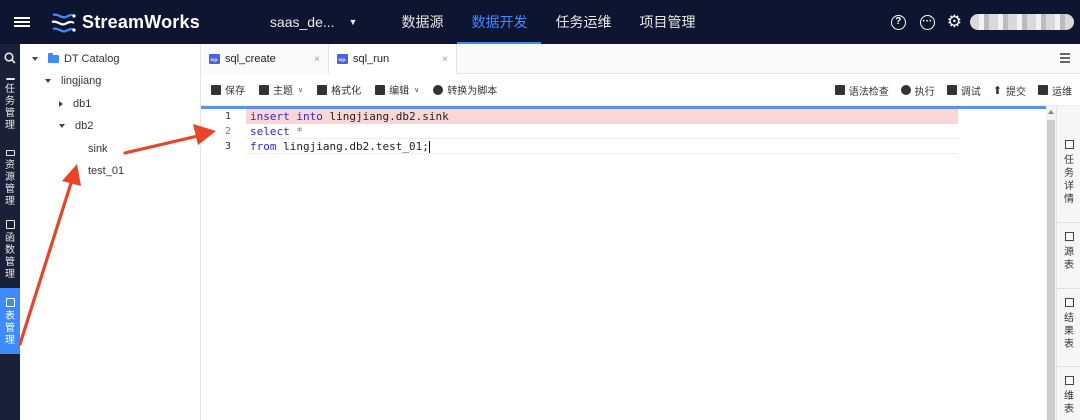 The height and width of the screenshot is (420, 1080). What do you see at coordinates (898, 22) in the screenshot?
I see `help-icon: ?` at bounding box center [898, 22].